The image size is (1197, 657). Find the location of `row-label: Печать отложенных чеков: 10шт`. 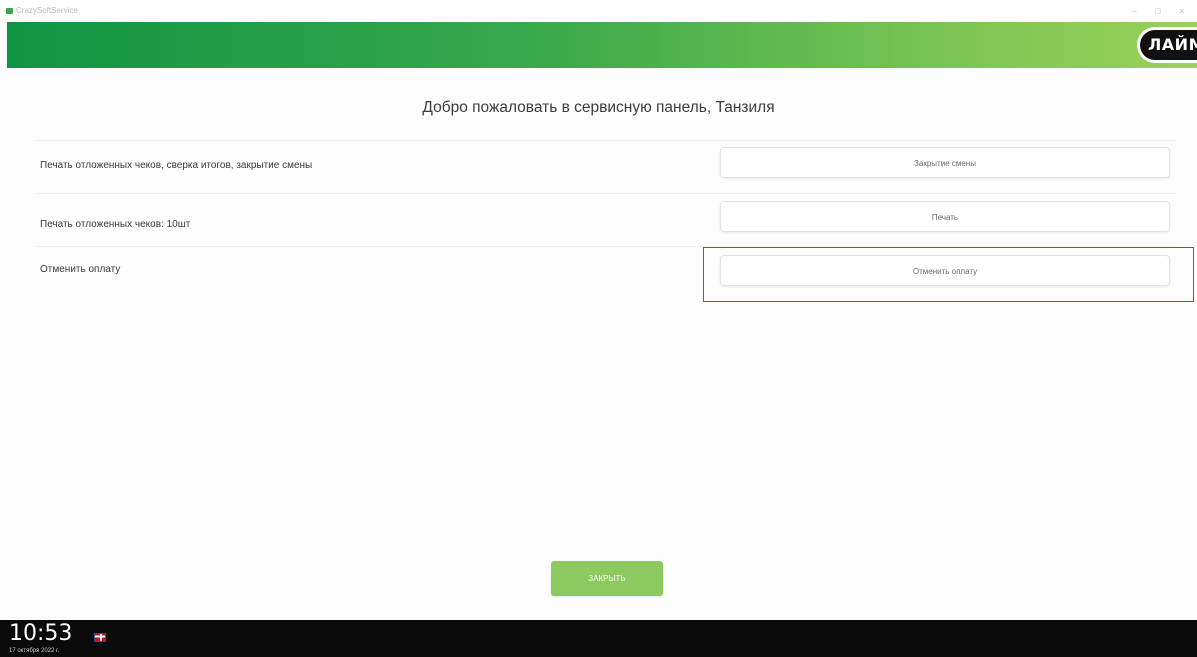

row-label: Печать отложенных чеков: 10шт is located at coordinates (115, 224).